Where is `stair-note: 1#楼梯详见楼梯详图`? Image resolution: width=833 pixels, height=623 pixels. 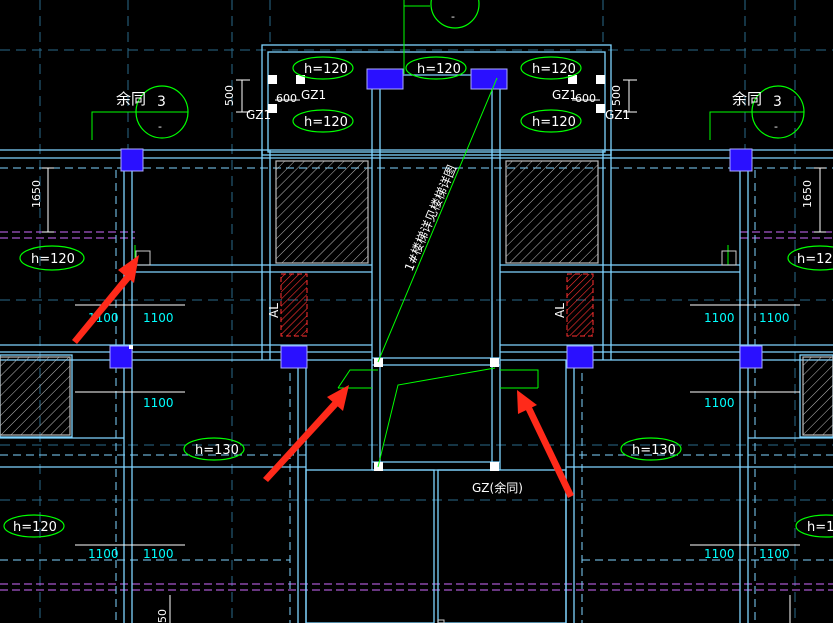 stair-note: 1#楼梯详见楼梯详图 is located at coordinates (430, 218).